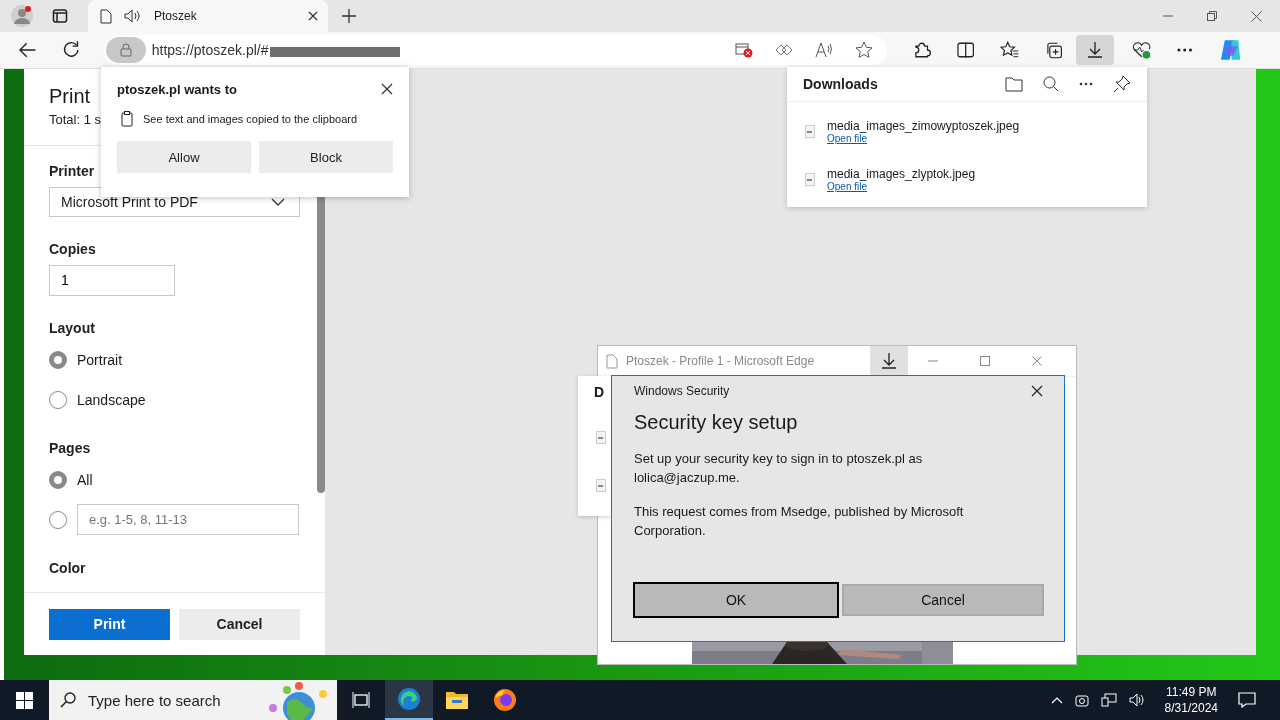 This screenshot has height=720, width=1280. What do you see at coordinates (943, 600) in the screenshot?
I see `dialog-button: Cancel` at bounding box center [943, 600].